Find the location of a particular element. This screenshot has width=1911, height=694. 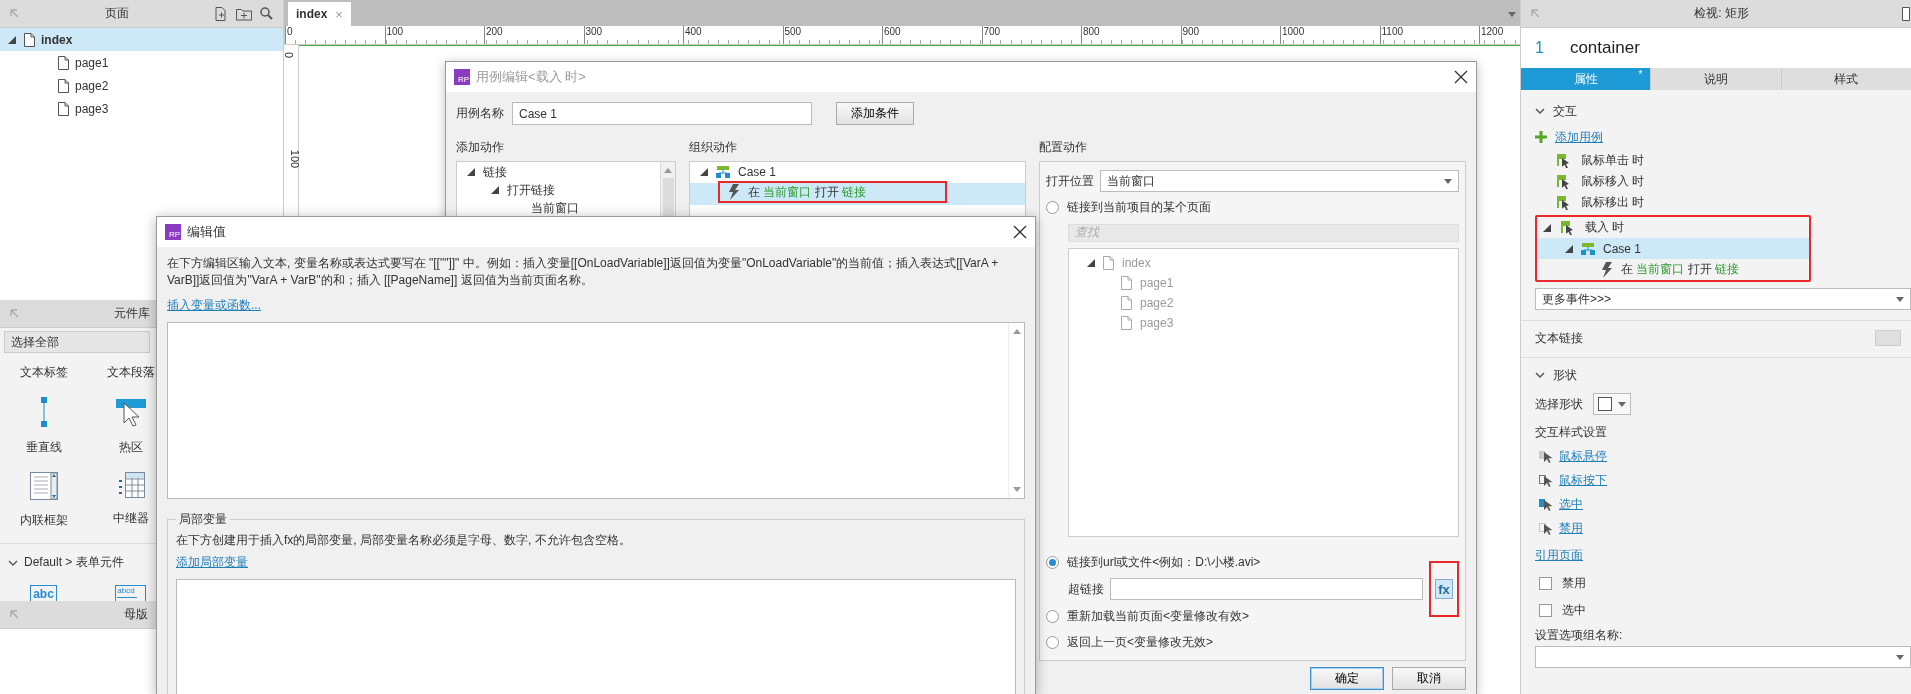

inline-frame-icon is located at coordinates (43, 486).